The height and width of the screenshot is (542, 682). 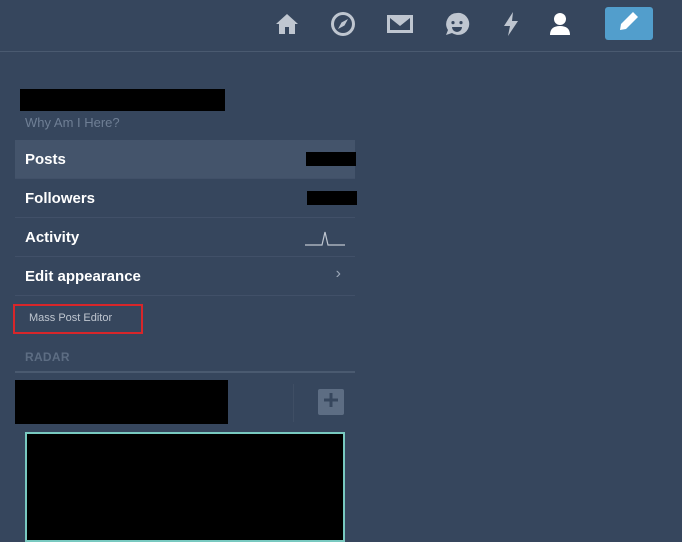 What do you see at coordinates (122, 100) in the screenshot?
I see `blog-name-redacted` at bounding box center [122, 100].